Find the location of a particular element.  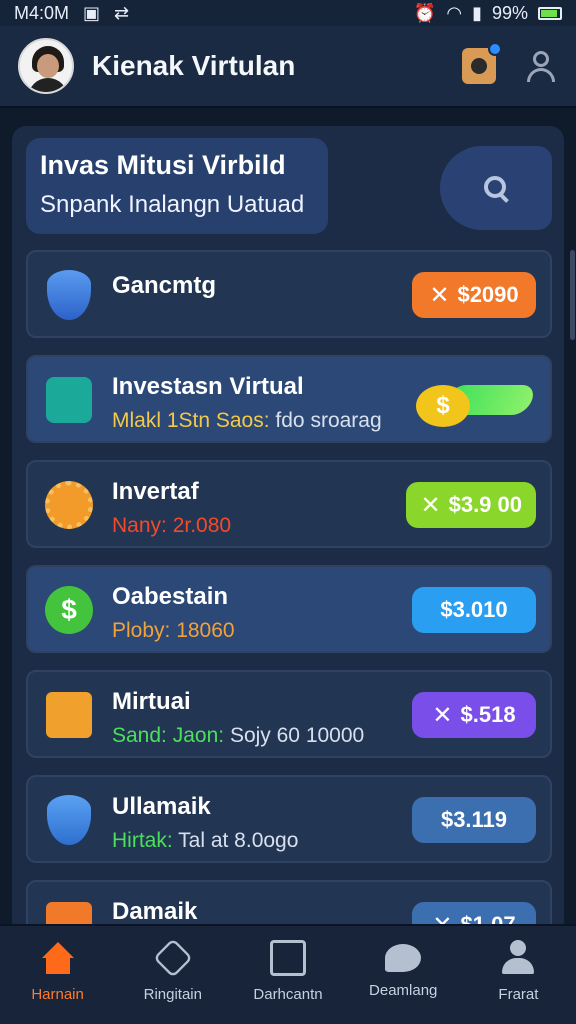

nav-item-profile: Frarat is located at coordinates (518, 975).